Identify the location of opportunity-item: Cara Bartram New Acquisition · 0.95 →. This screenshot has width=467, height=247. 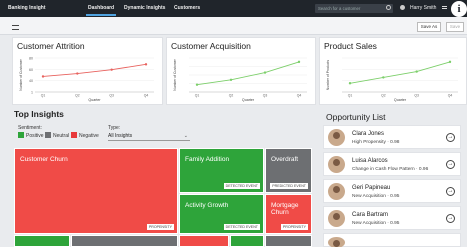
(392, 218).